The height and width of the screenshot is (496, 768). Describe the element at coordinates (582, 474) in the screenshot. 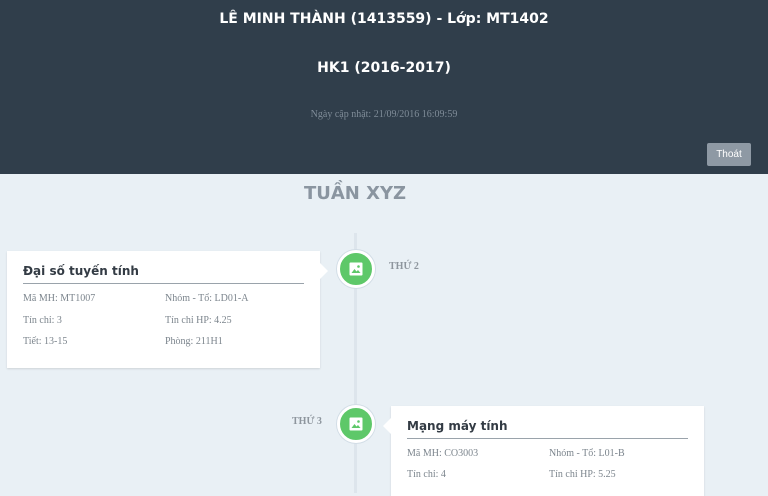

I see `course-fee-credits: Tín chỉ HP: 5.25` at that location.